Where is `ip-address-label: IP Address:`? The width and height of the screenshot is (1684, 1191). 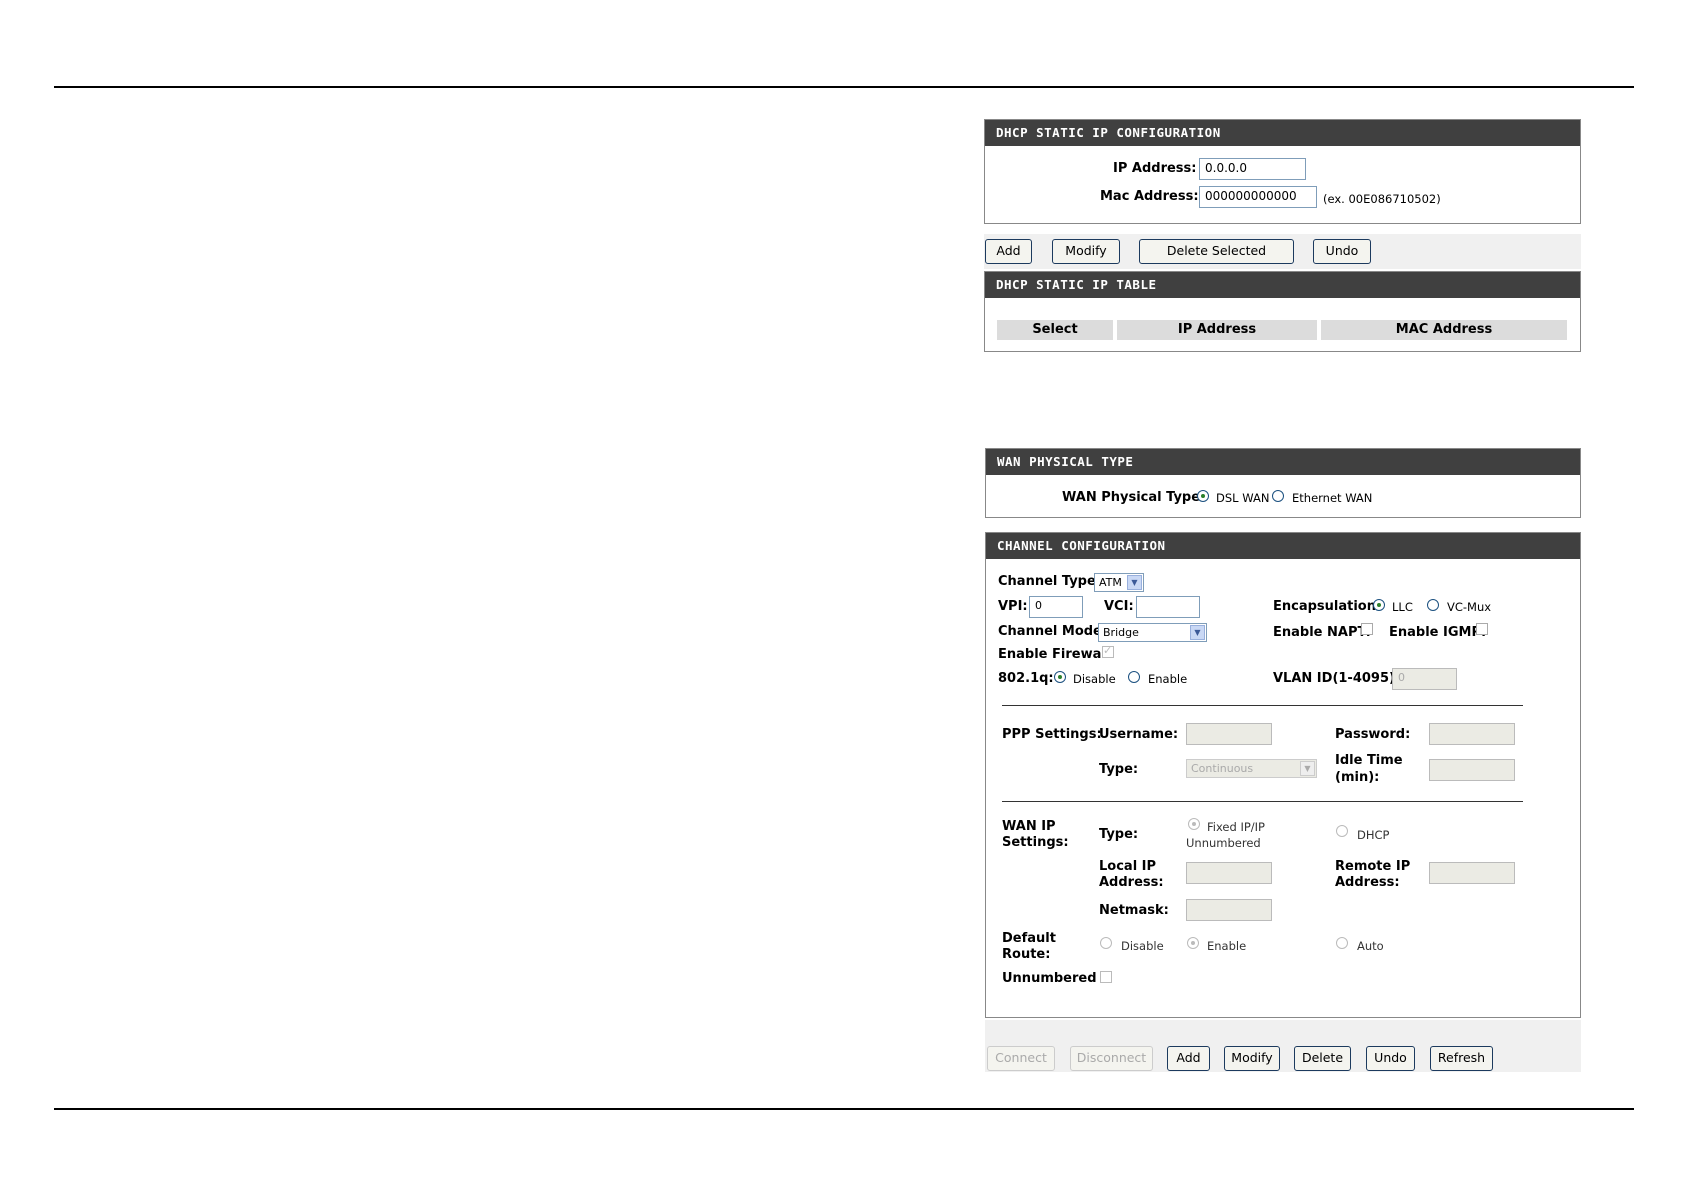 ip-address-label: IP Address: is located at coordinates (1155, 168).